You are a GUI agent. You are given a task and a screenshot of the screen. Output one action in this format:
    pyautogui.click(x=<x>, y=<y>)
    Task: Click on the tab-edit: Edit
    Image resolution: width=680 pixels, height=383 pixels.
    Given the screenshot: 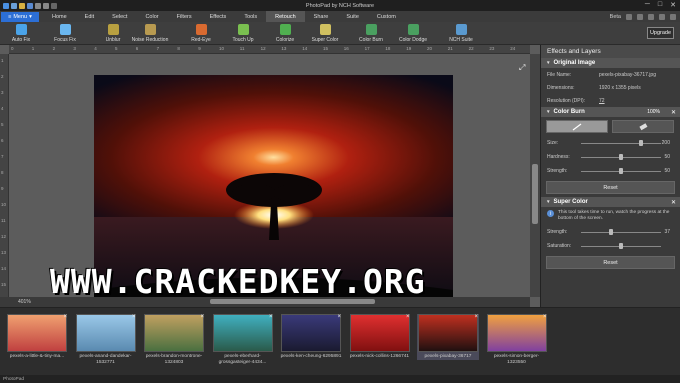 What is the action you would take?
    pyautogui.click(x=89, y=16)
    